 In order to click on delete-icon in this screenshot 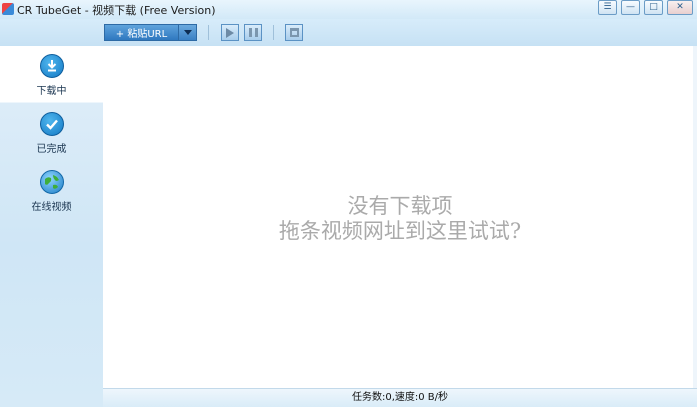, I will do `click(294, 32)`.